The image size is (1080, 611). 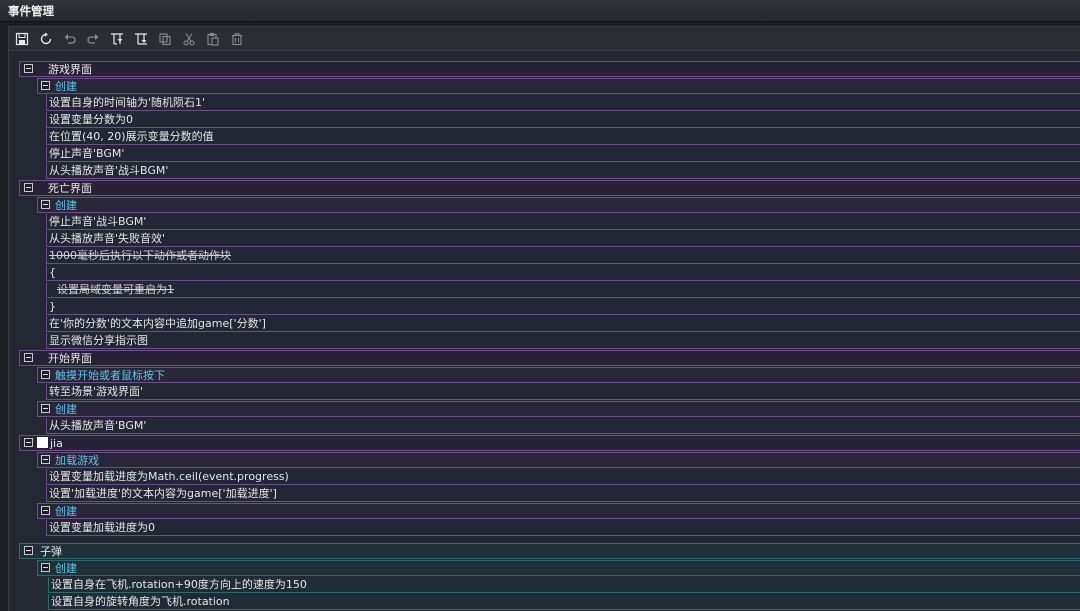 I want to click on action-text: 设置'加载进度'的文本内容为game['加载进度'], so click(x=163, y=493).